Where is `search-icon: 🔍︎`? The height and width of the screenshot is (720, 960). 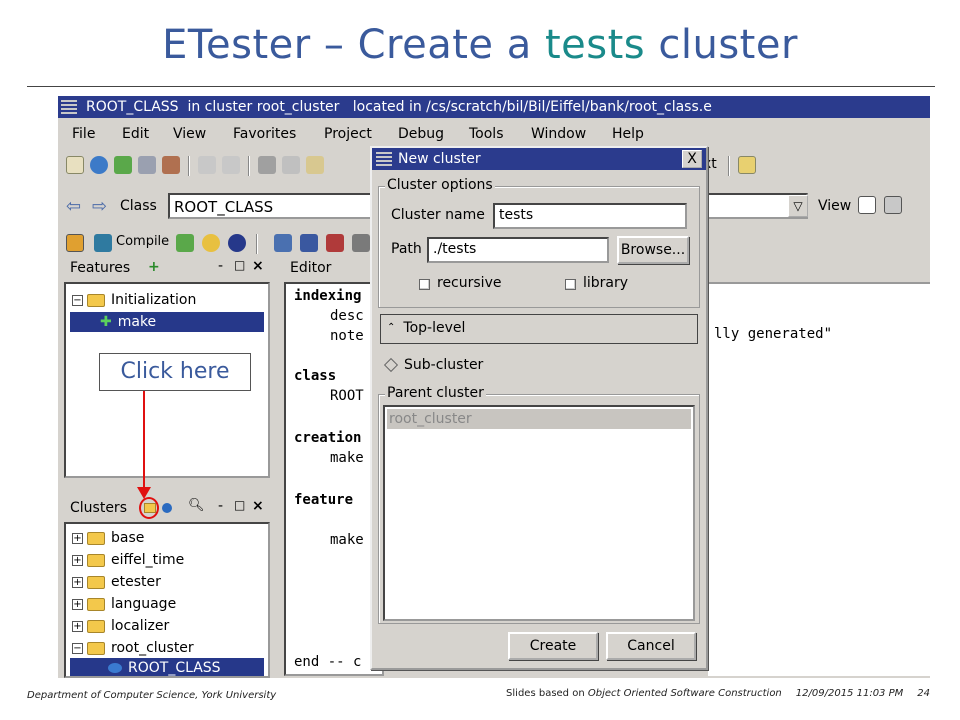 search-icon: 🔍︎ is located at coordinates (196, 505).